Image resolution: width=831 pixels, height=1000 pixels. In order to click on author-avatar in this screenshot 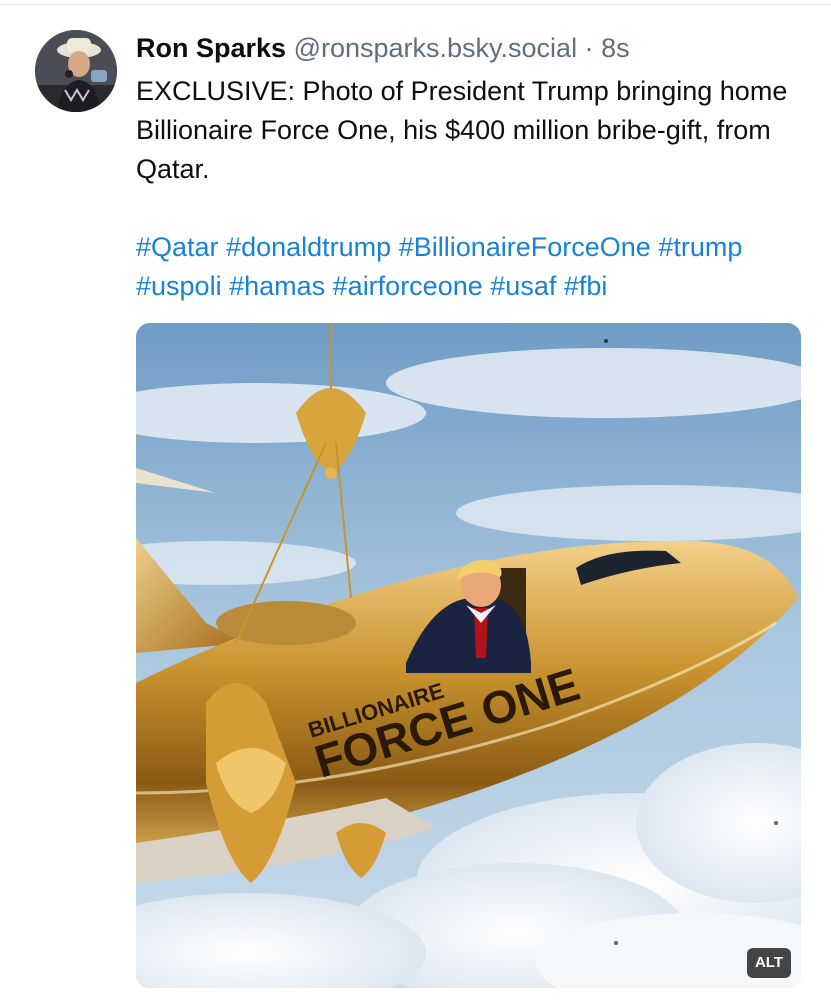, I will do `click(76, 71)`.